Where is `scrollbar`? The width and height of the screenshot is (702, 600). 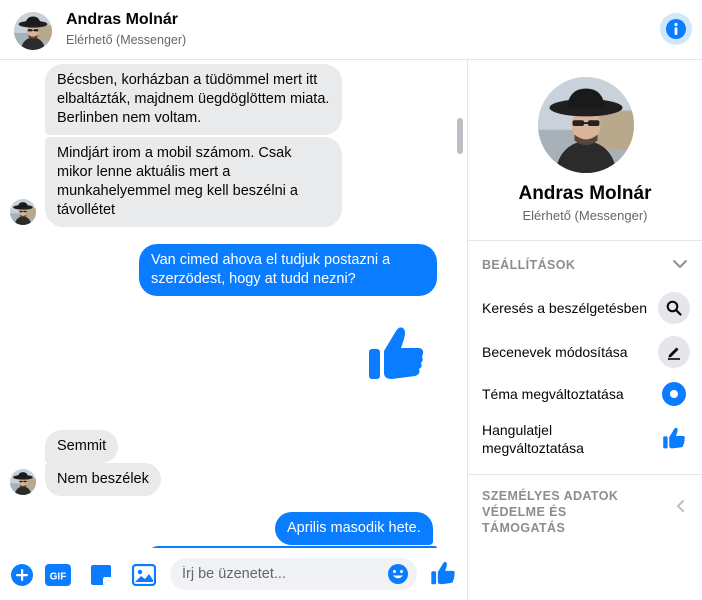
scrollbar is located at coordinates (460, 136).